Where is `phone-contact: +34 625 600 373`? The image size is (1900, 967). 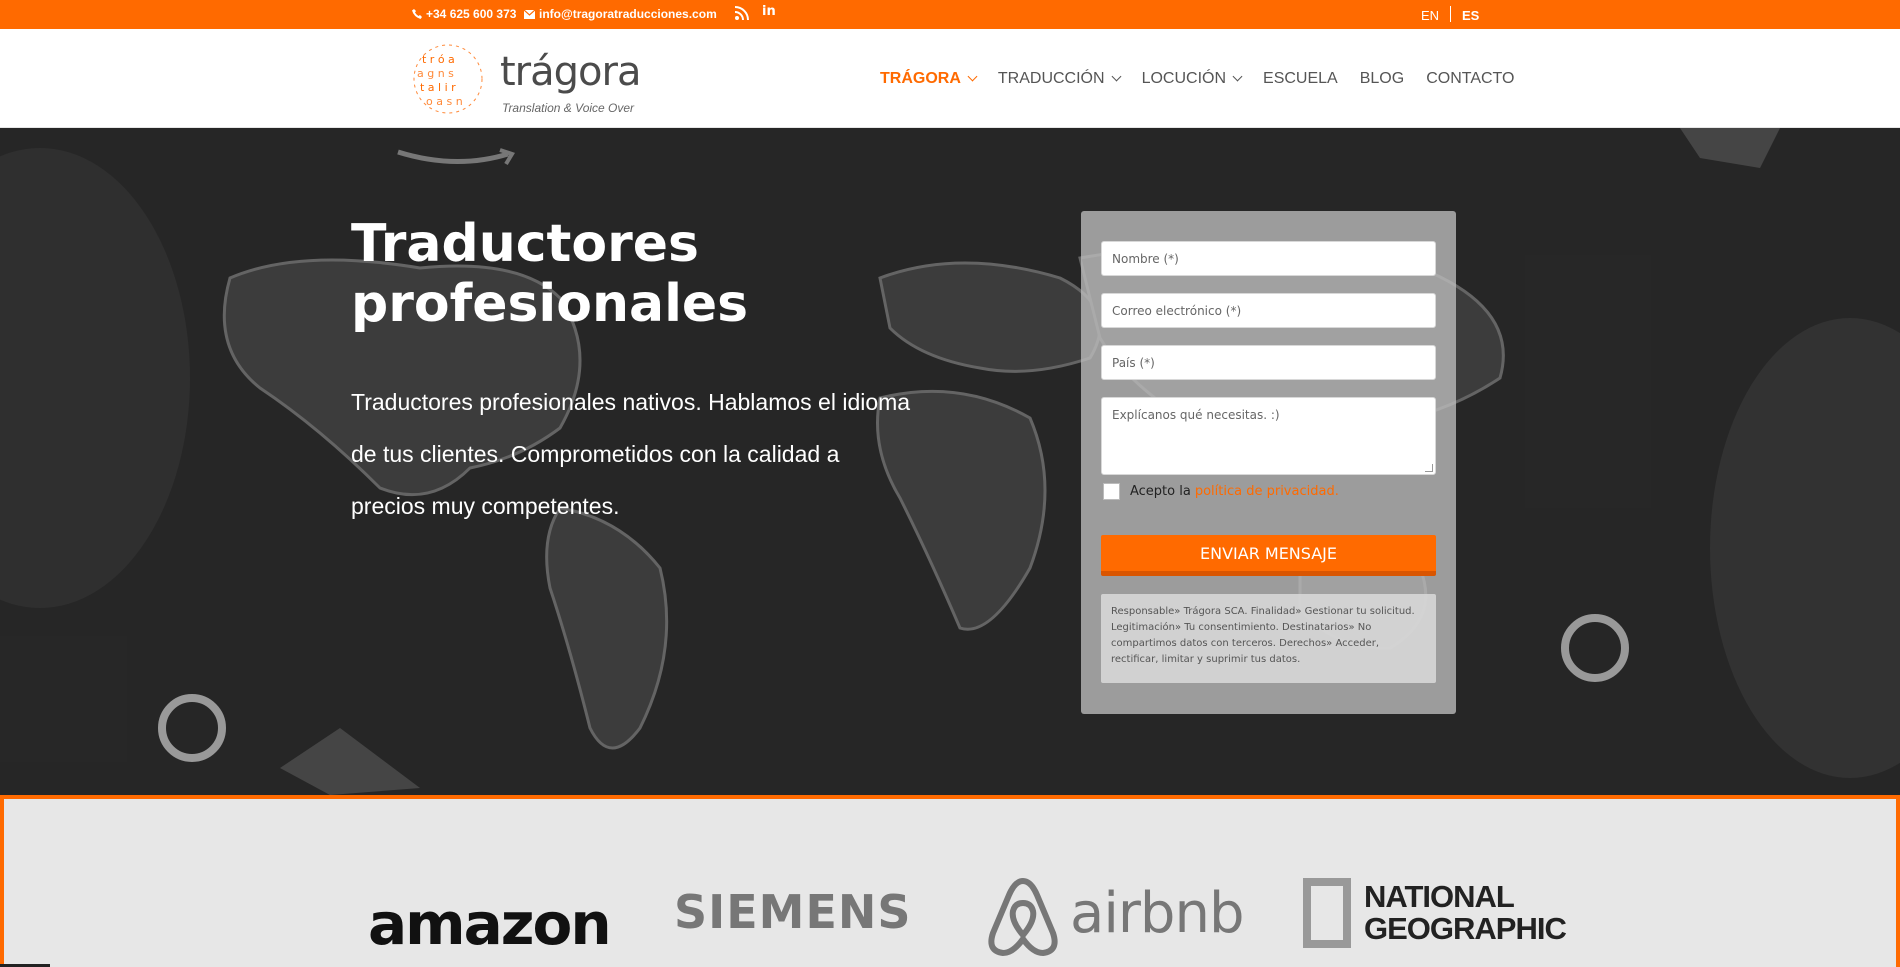
phone-contact: +34 625 600 373 is located at coordinates (464, 14).